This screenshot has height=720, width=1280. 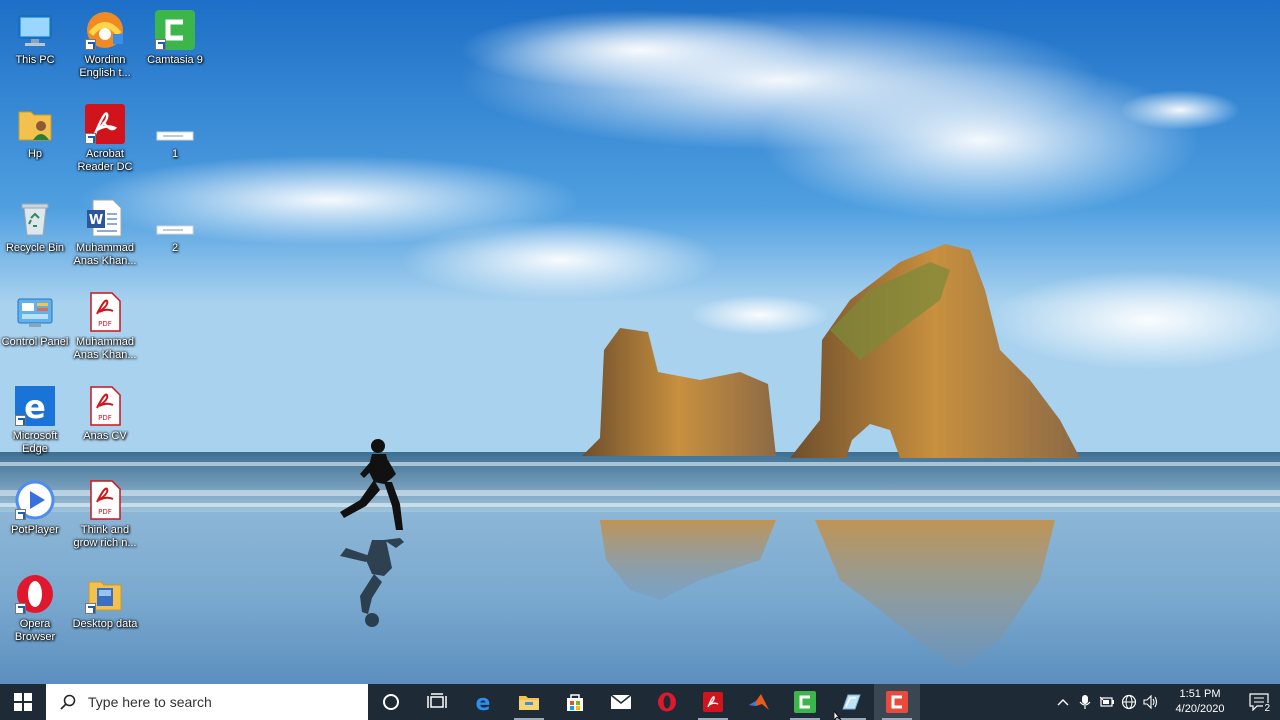 I want to click on mouse-cursor-icon, so click(x=838, y=715).